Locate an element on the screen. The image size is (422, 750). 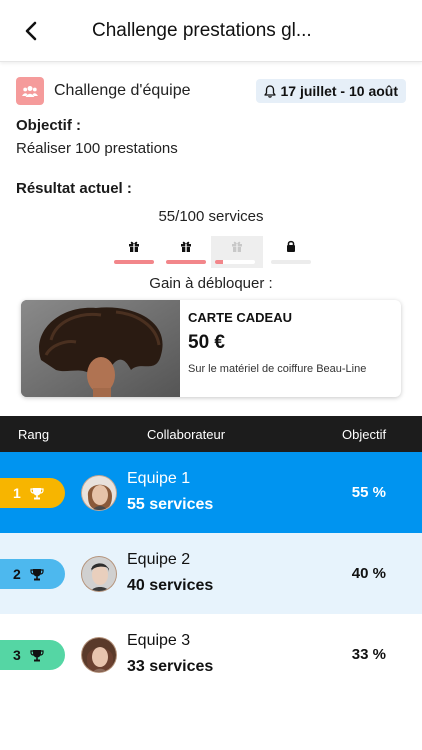
result-label: Résultat actuel : is located at coordinates (74, 188).